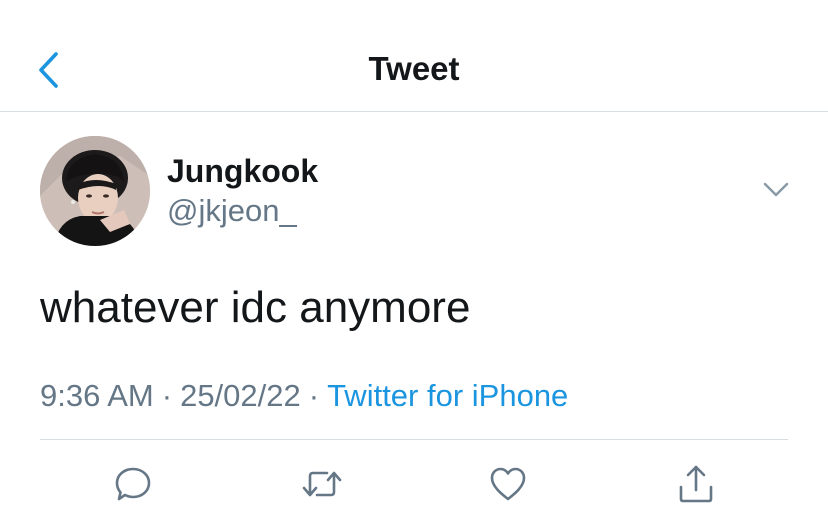  I want to click on share-icon, so click(696, 484).